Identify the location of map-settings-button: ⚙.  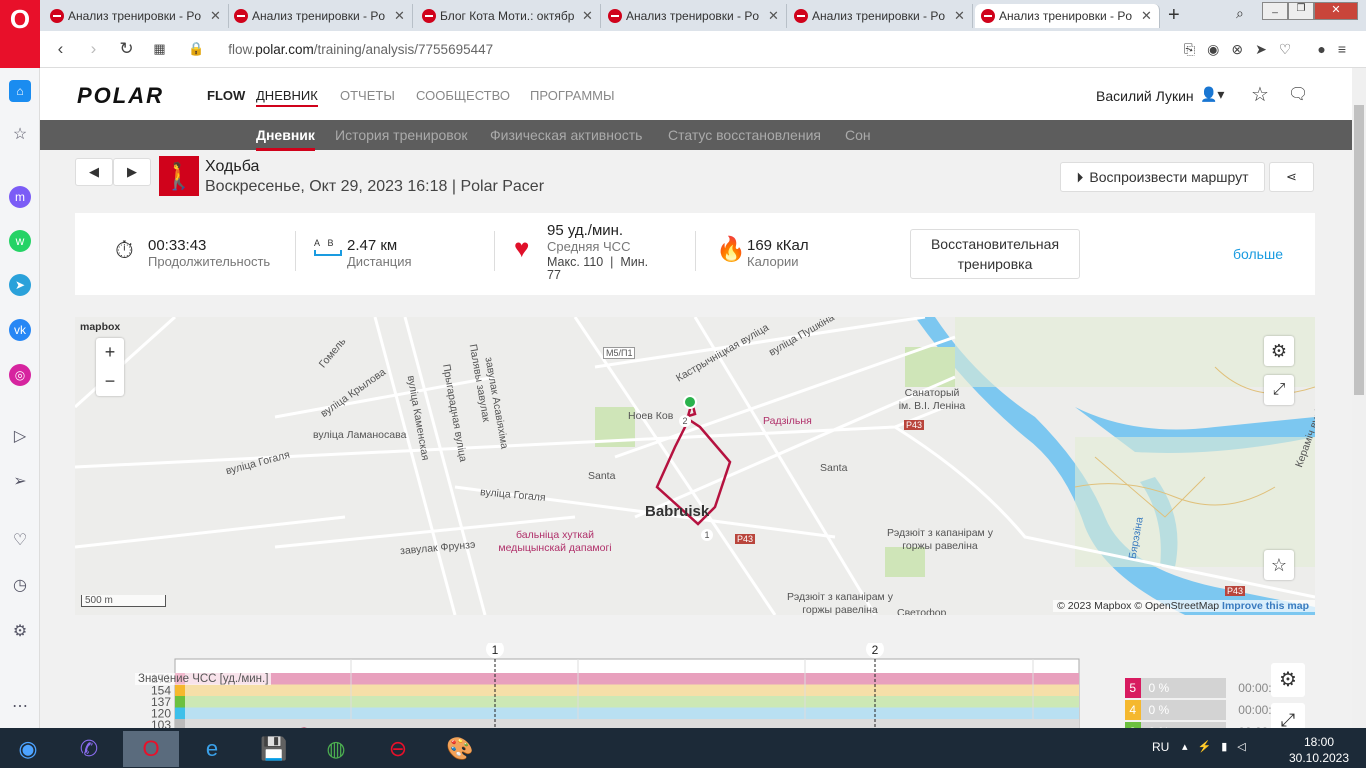
(1279, 351).